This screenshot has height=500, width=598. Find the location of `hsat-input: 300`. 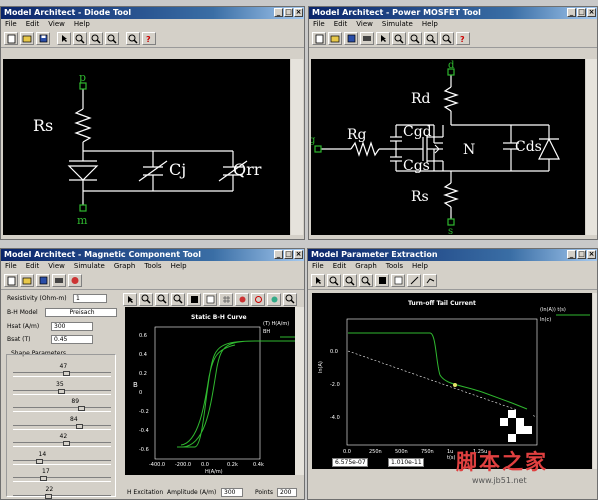

hsat-input: 300 is located at coordinates (72, 326).